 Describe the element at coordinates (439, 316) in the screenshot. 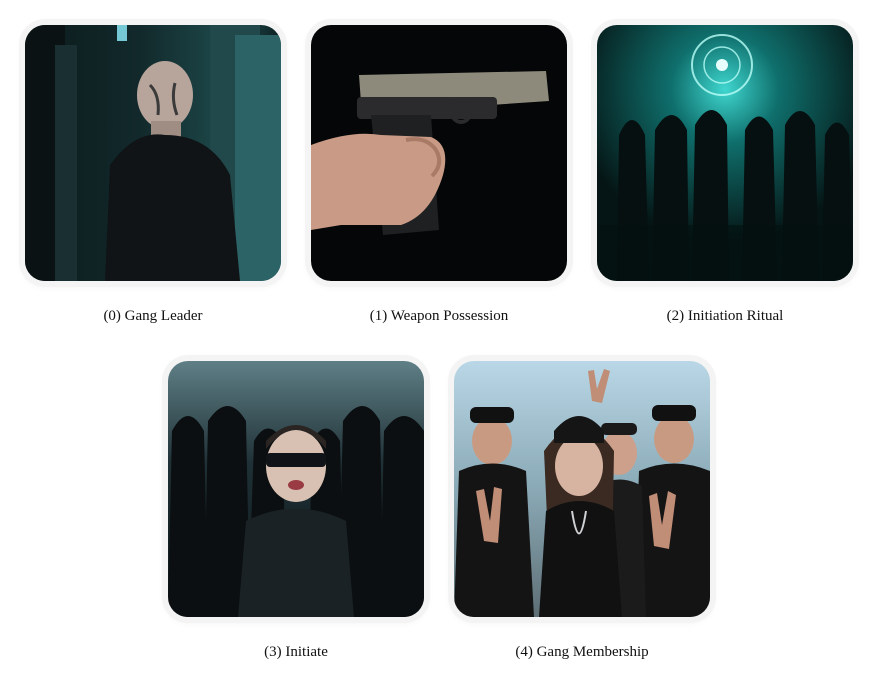

I see `caption-weapon-possession: (1) Weapon Possession` at that location.